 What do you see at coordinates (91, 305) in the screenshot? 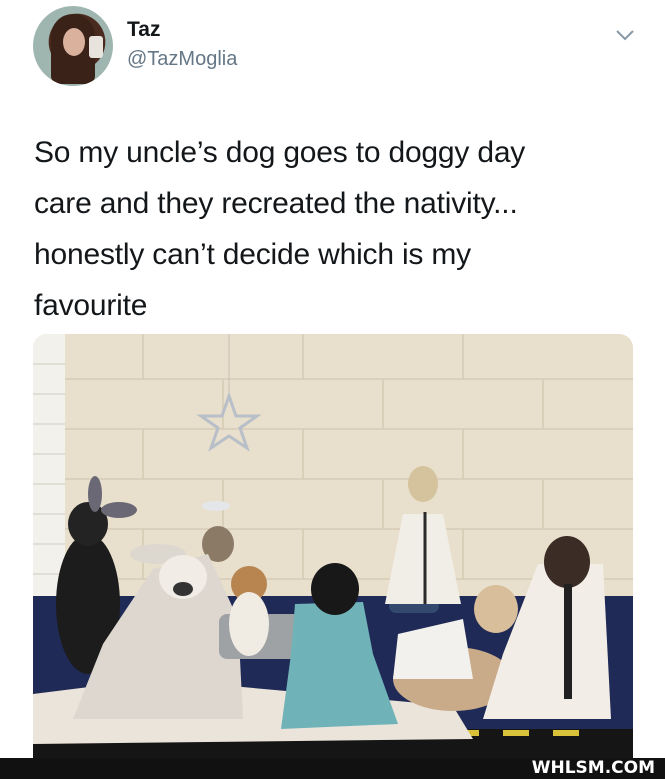
I see `tweet-text-line: favourite` at bounding box center [91, 305].